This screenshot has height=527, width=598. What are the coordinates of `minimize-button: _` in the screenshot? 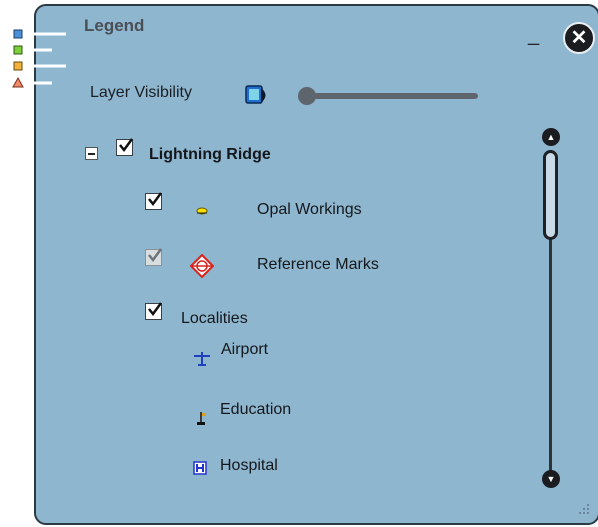 It's located at (533, 35).